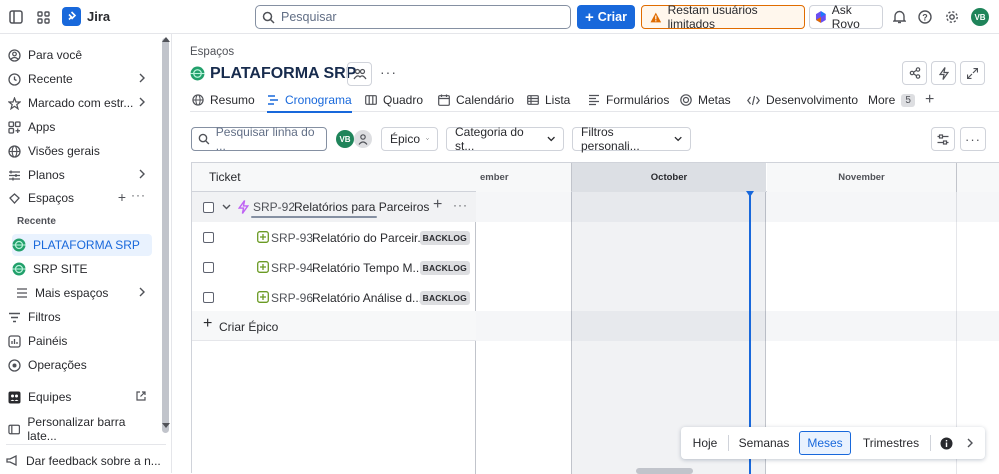 This screenshot has width=999, height=474. I want to click on sidebar-item-dashboards: Painéis, so click(80, 341).